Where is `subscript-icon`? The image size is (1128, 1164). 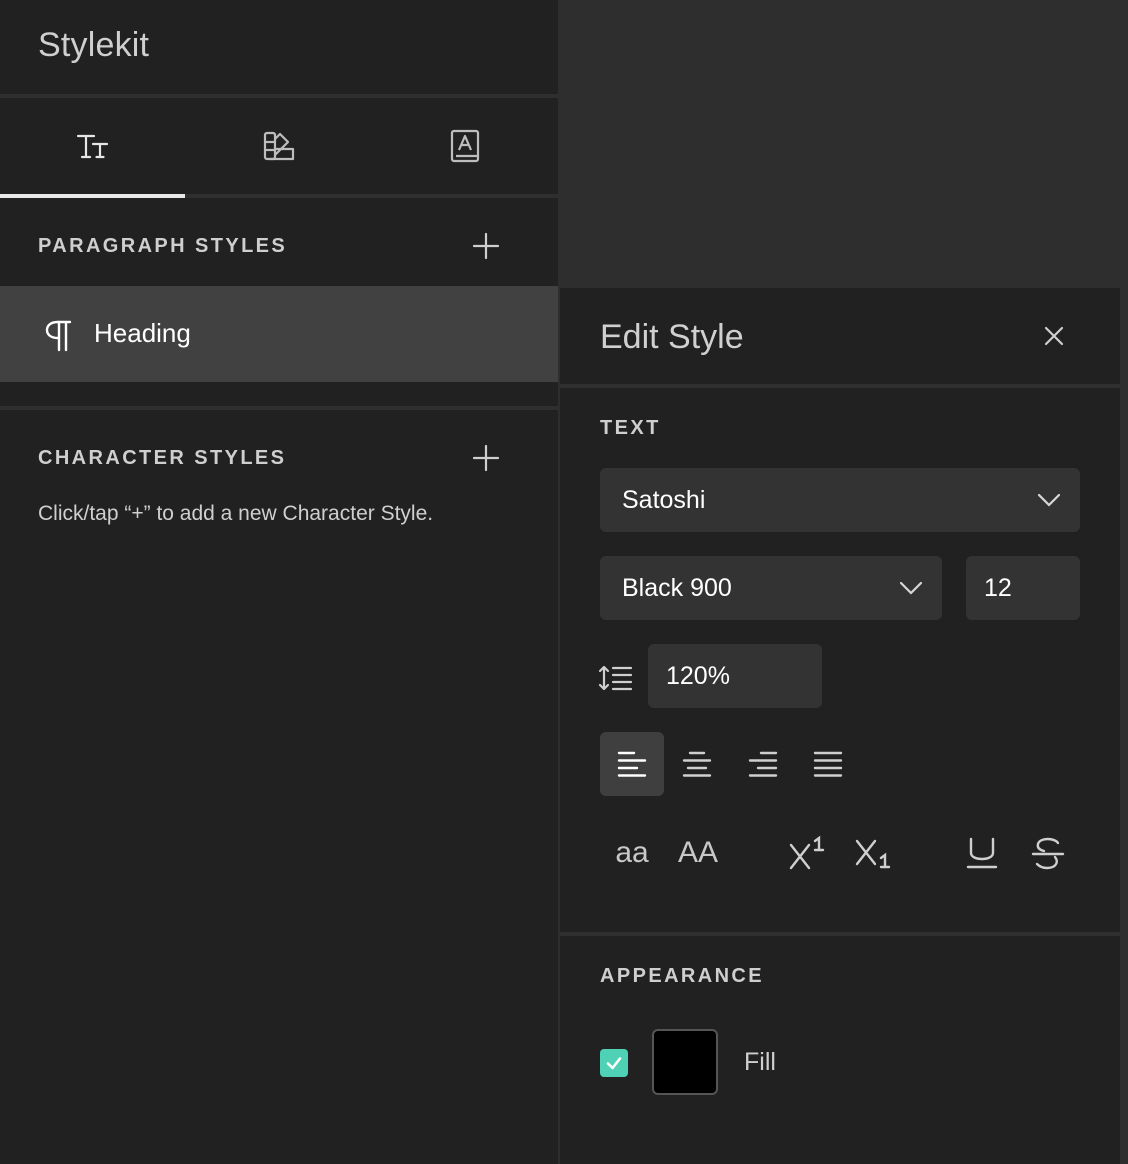 subscript-icon is located at coordinates (873, 854).